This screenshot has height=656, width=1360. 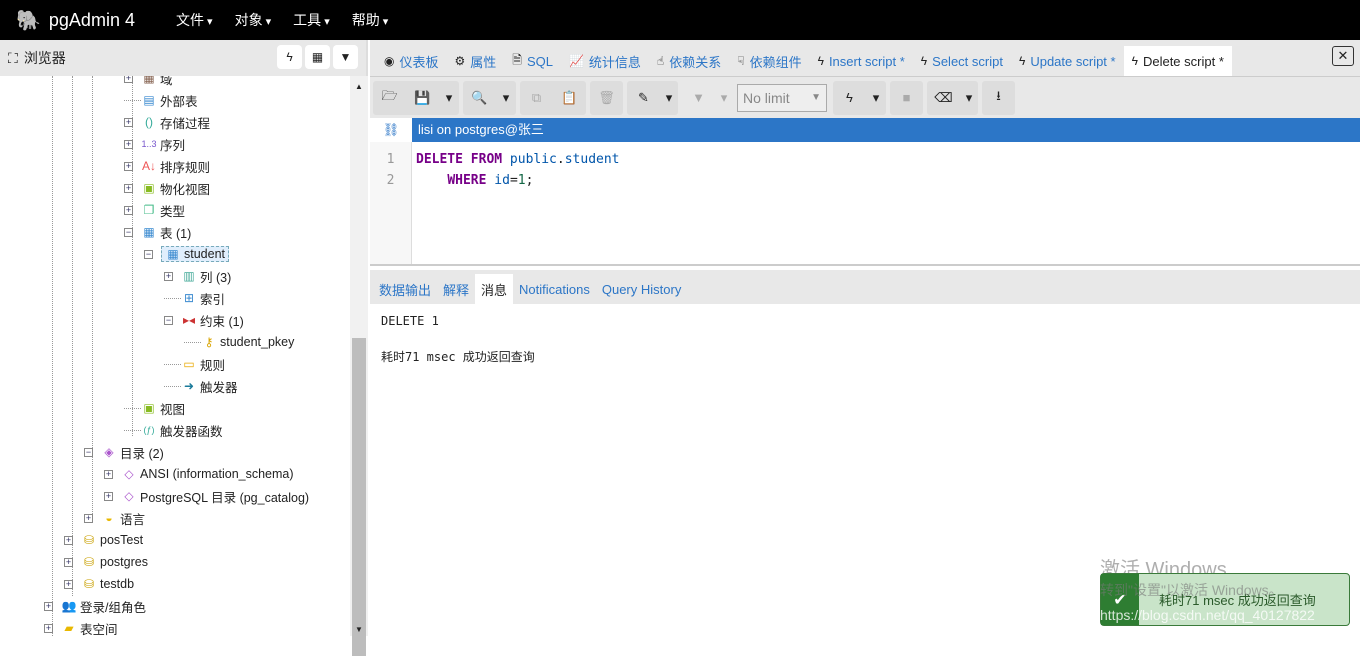 I want to click on tab-insert-script: ϟ Insert script *, so click(x=861, y=61).